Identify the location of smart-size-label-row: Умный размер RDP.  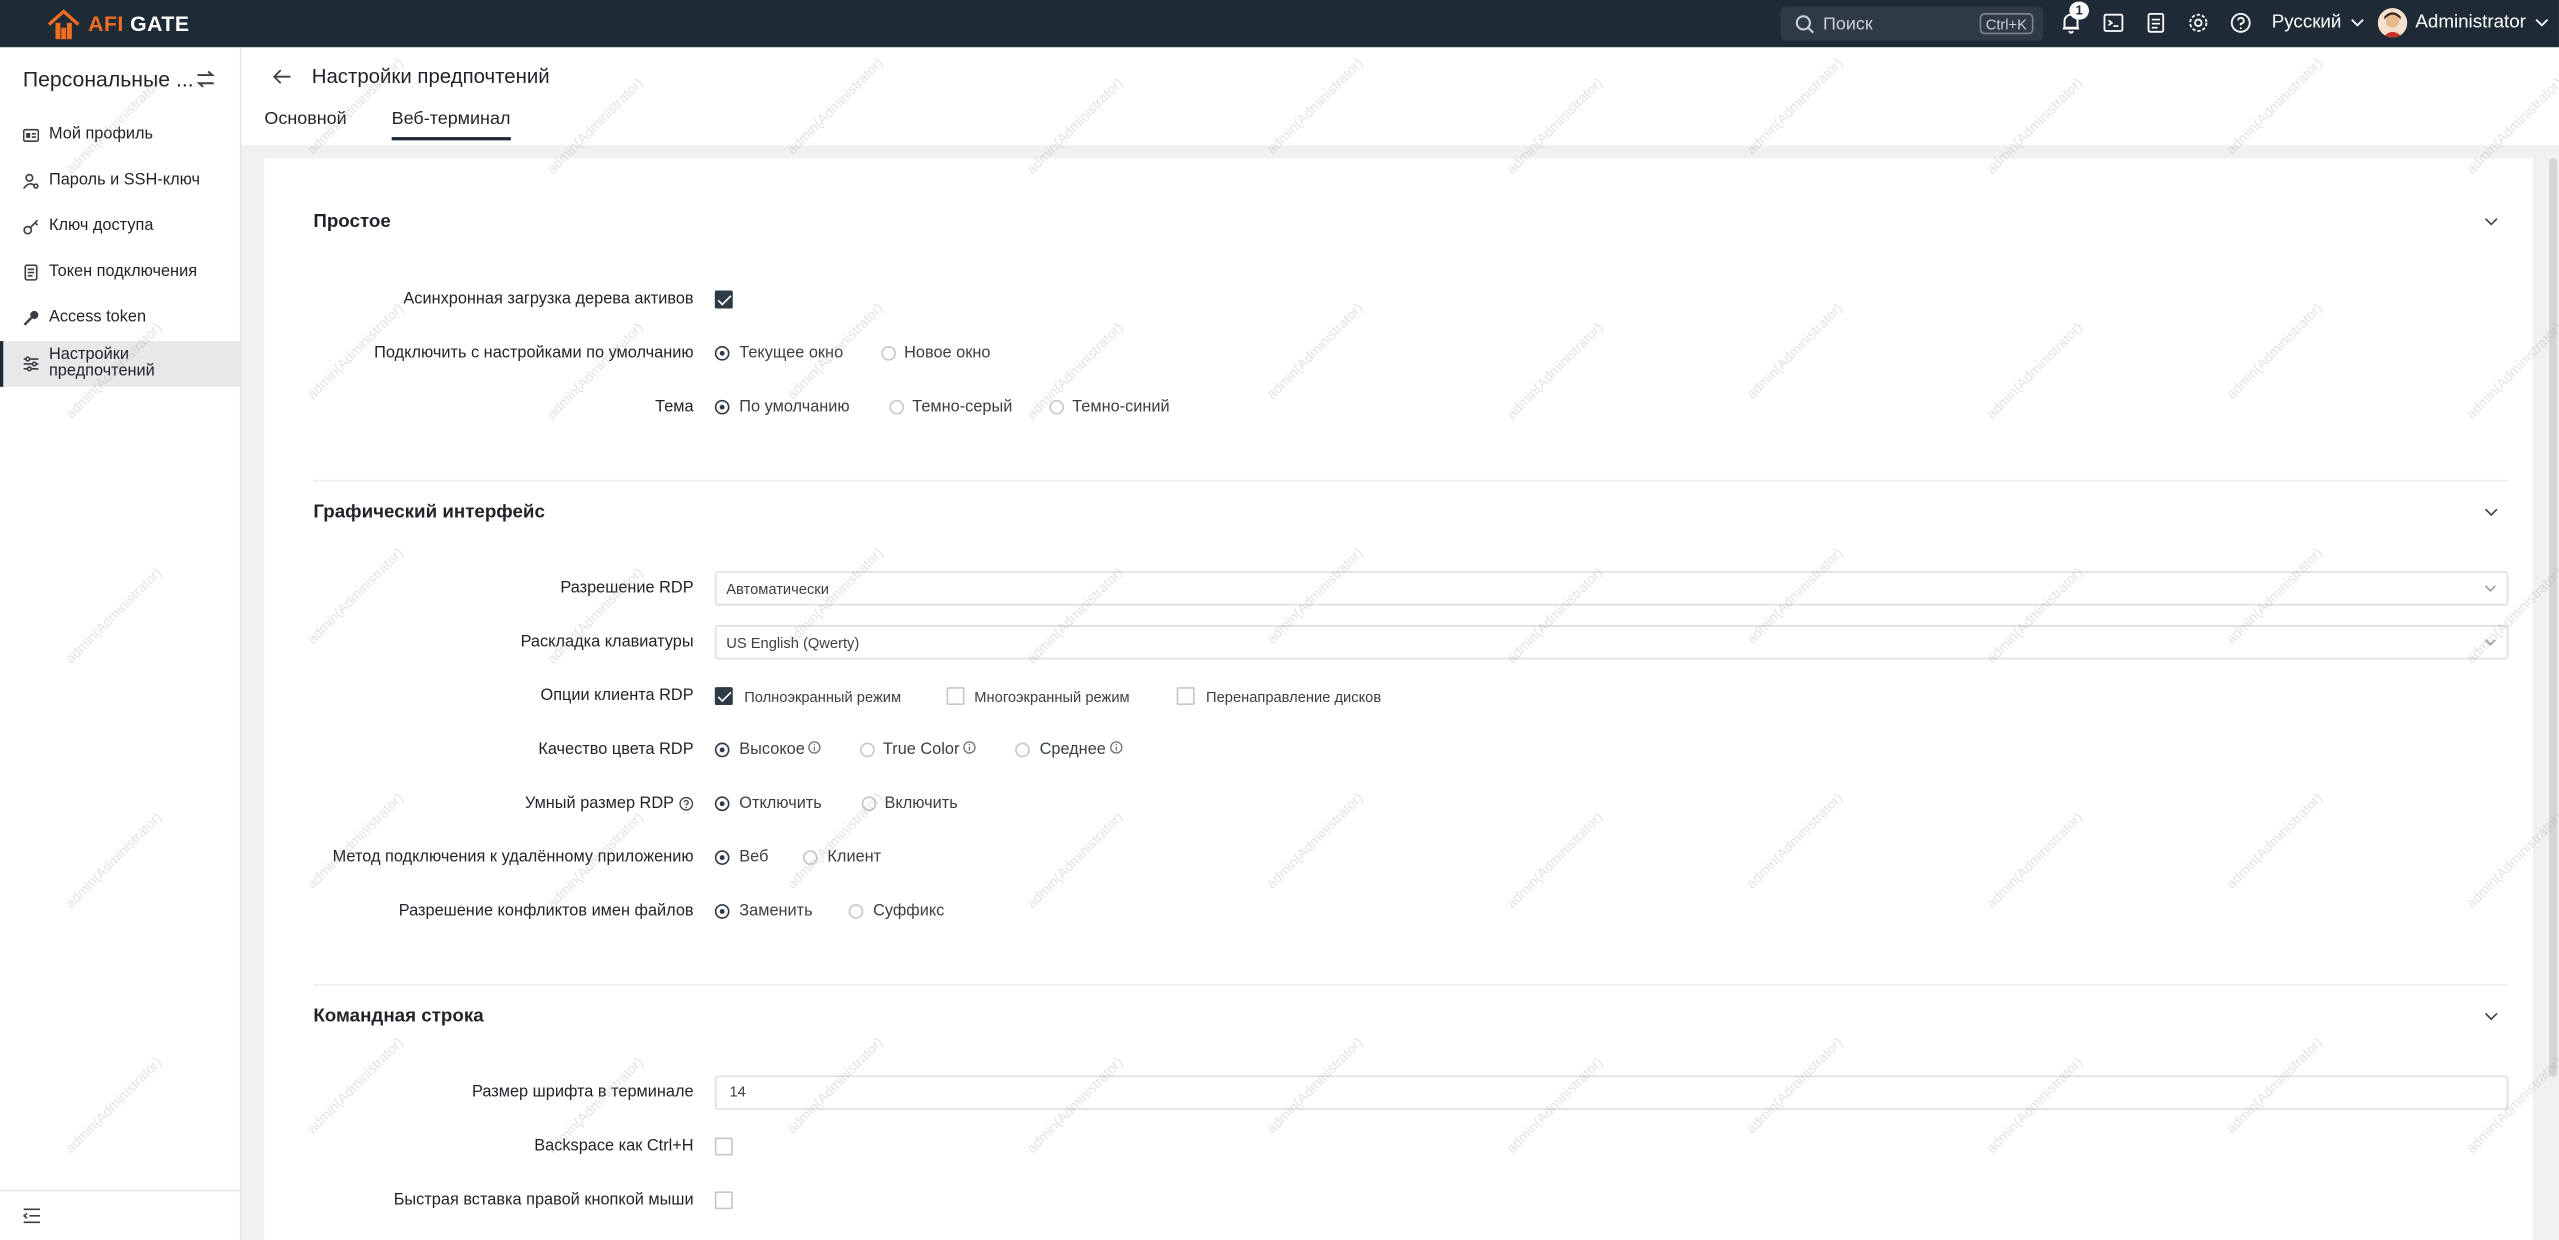
(609, 804).